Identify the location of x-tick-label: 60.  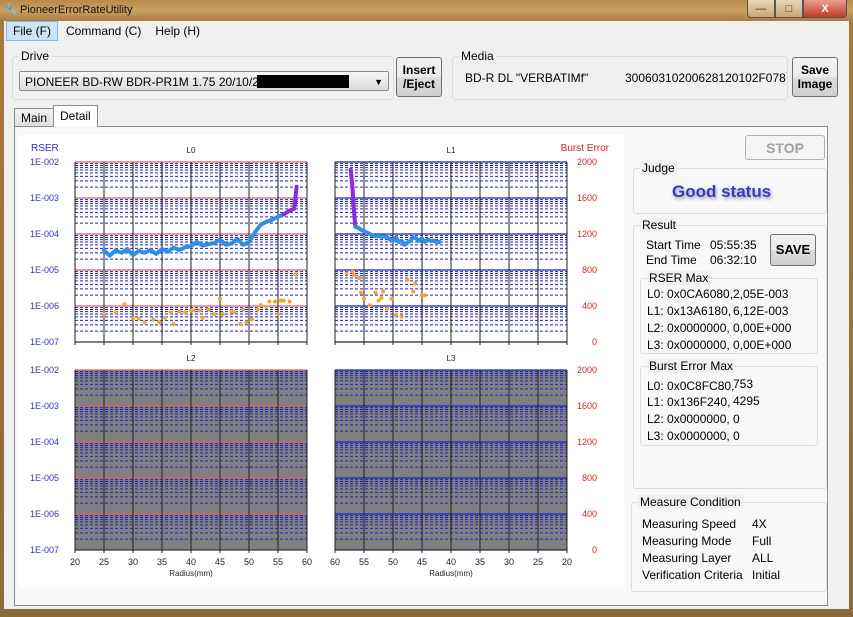
(307, 562).